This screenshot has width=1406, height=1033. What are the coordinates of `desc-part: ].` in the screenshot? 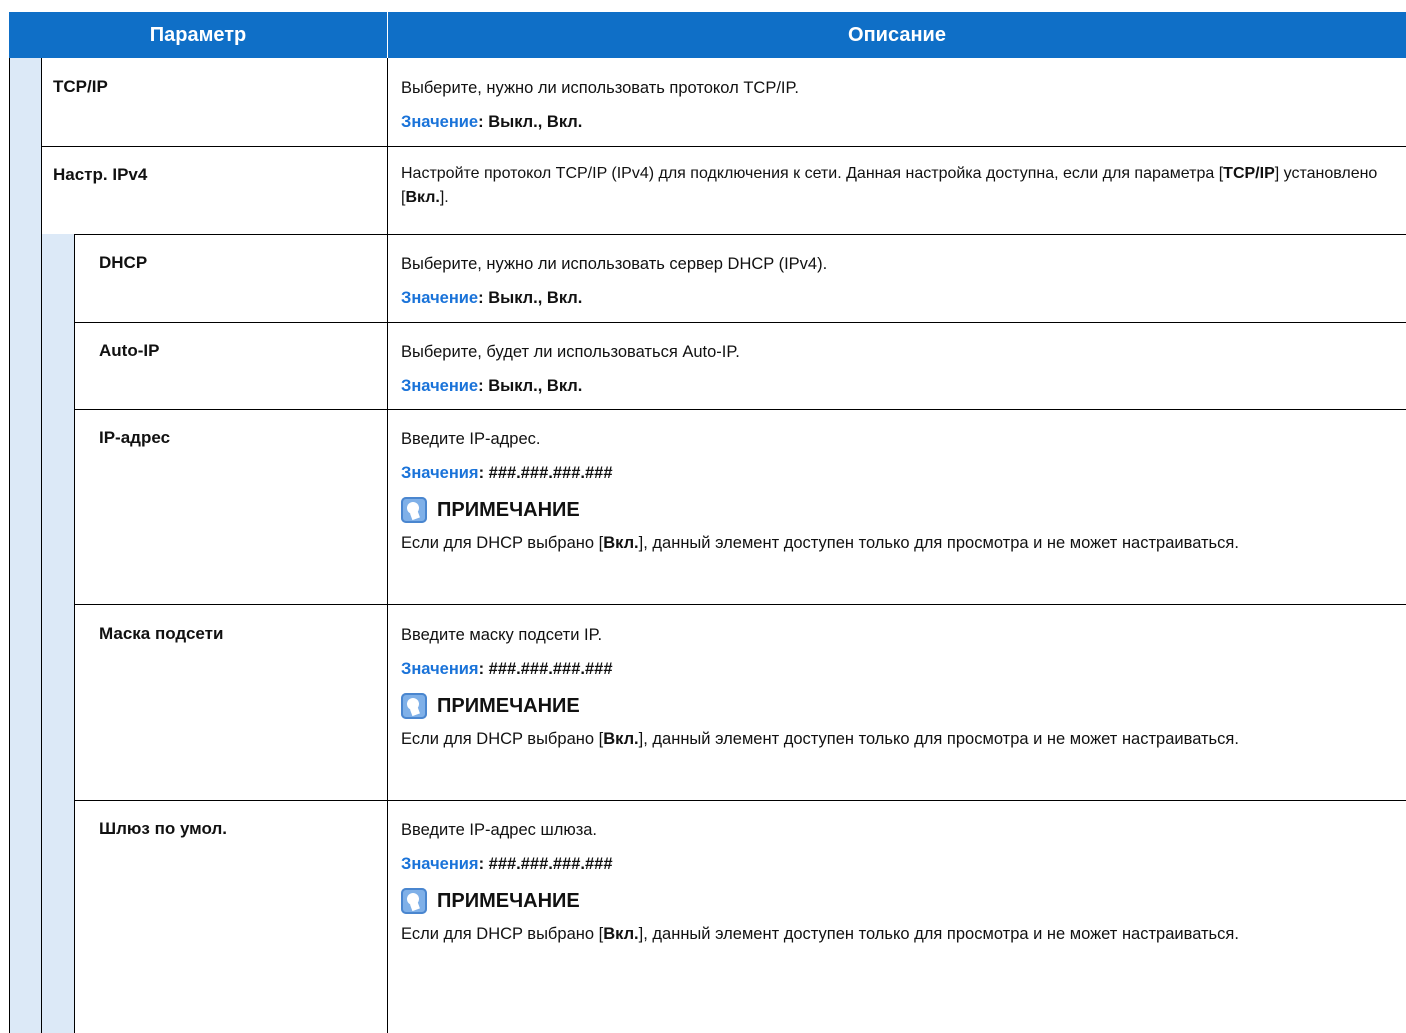 It's located at (444, 197).